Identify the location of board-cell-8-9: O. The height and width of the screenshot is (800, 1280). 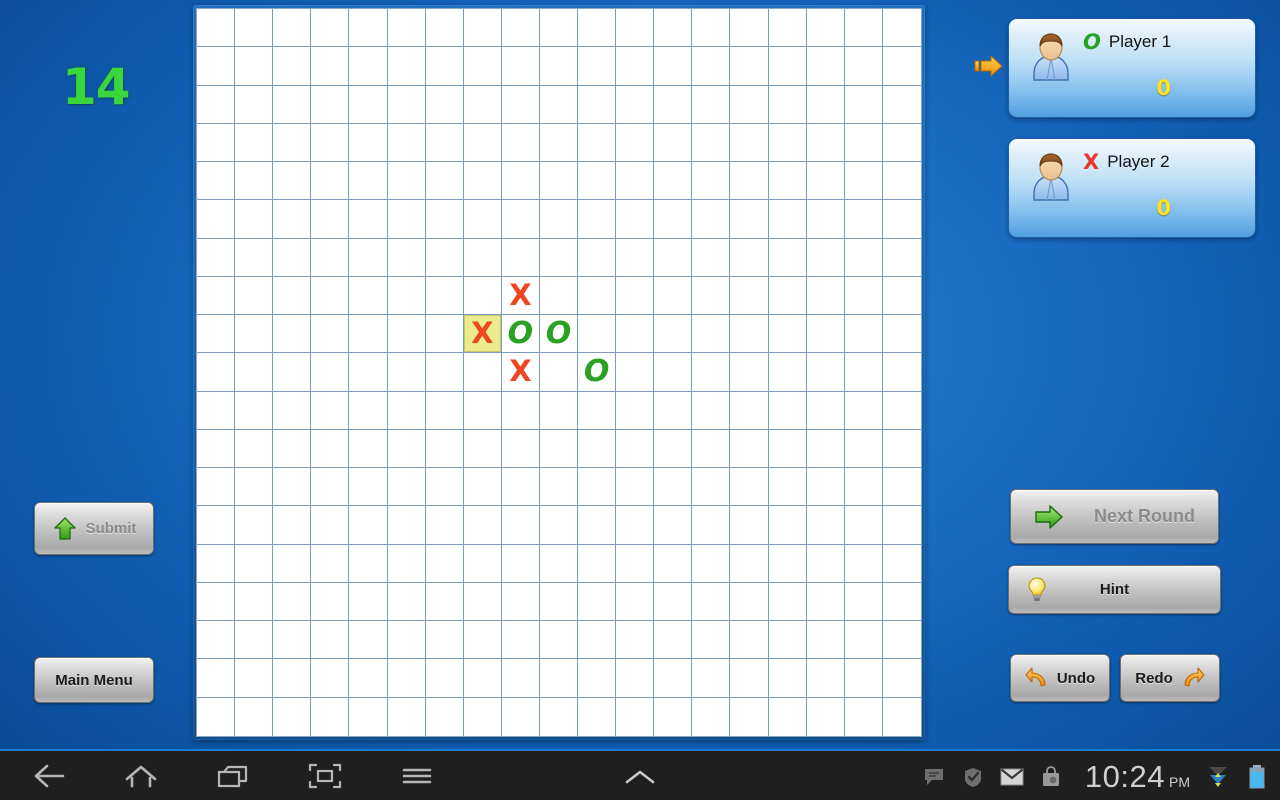
(559, 334).